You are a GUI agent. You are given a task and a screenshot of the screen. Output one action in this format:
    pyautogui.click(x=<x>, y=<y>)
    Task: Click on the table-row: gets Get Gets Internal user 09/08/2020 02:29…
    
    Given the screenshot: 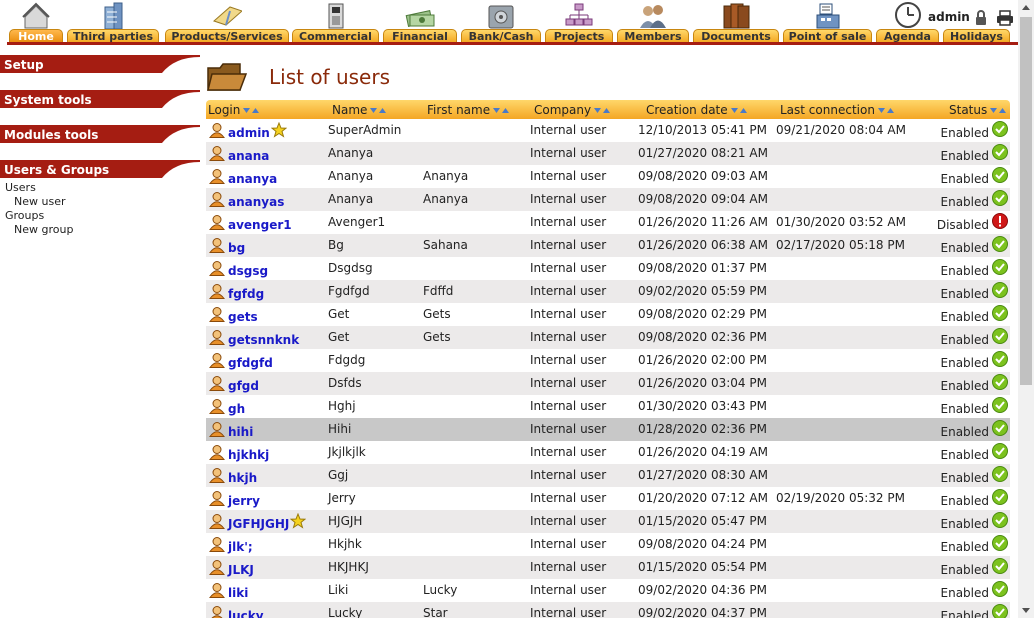 What is the action you would take?
    pyautogui.click(x=608, y=314)
    